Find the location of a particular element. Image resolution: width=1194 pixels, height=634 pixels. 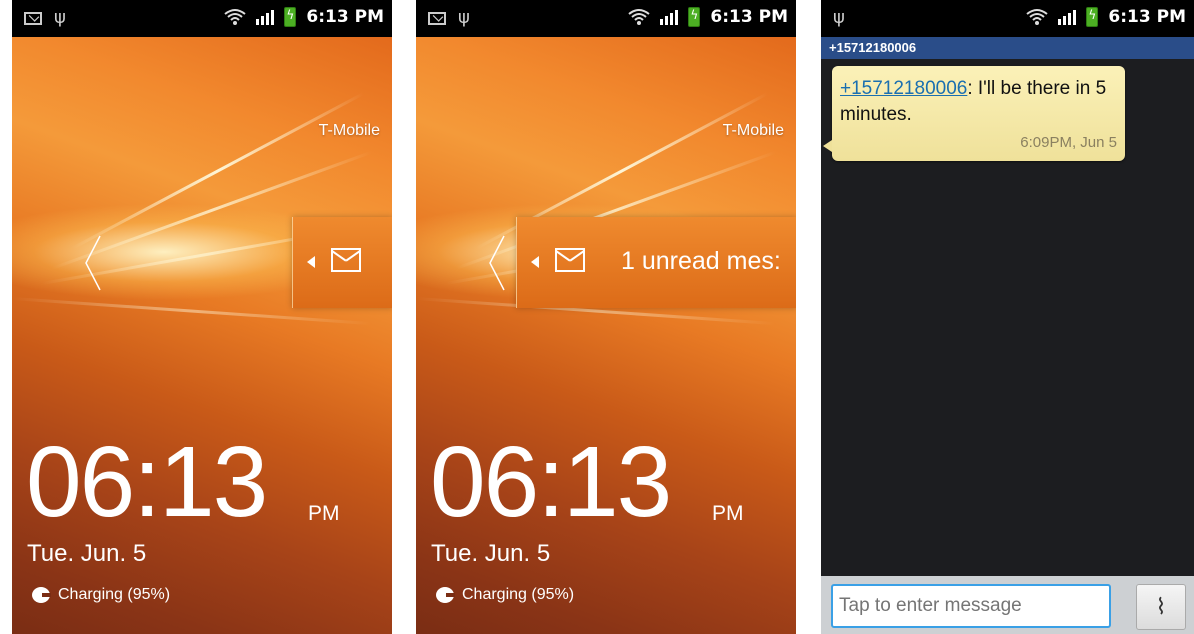

message-notification-tab is located at coordinates (342, 262).